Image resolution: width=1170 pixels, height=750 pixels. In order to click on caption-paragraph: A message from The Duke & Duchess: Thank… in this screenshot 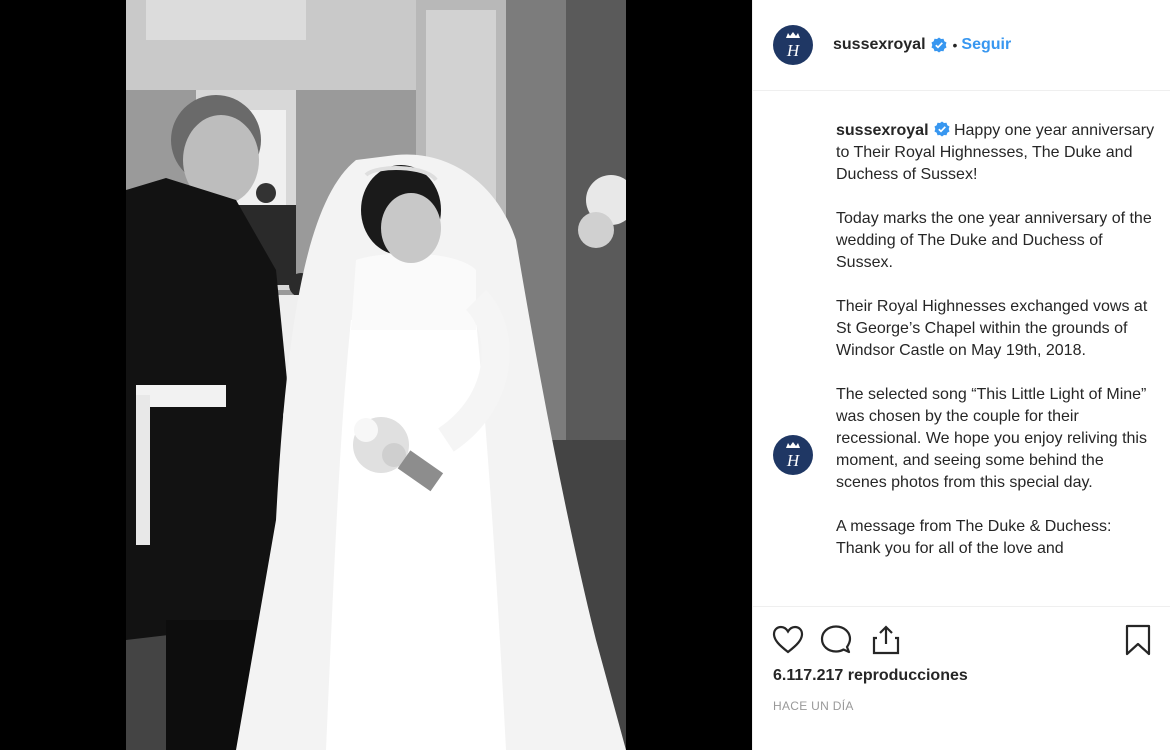, I will do `click(974, 537)`.